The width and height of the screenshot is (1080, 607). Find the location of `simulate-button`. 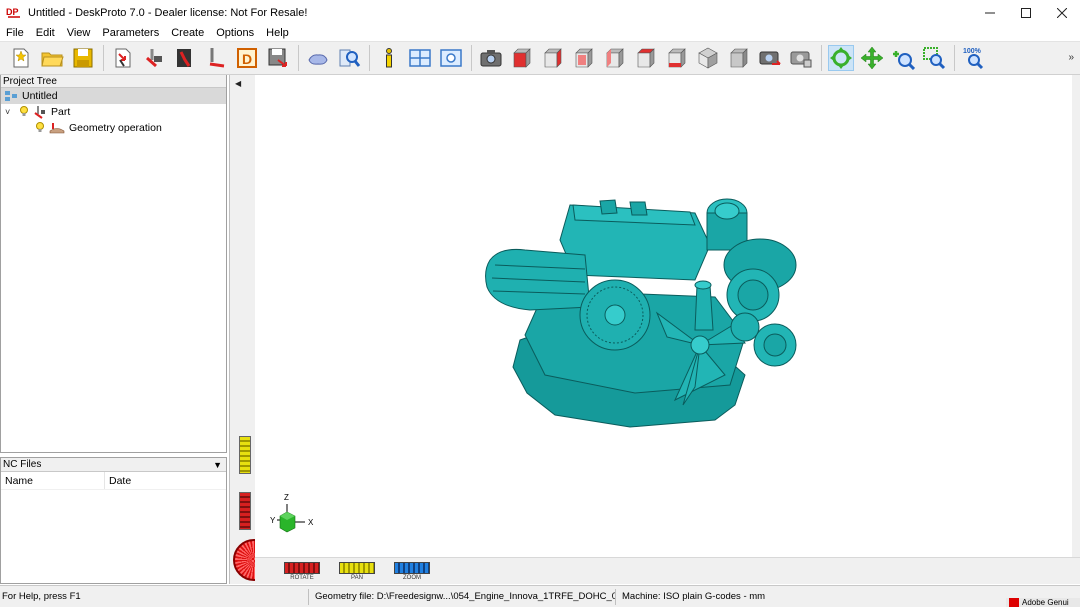

simulate-button is located at coordinates (318, 58).